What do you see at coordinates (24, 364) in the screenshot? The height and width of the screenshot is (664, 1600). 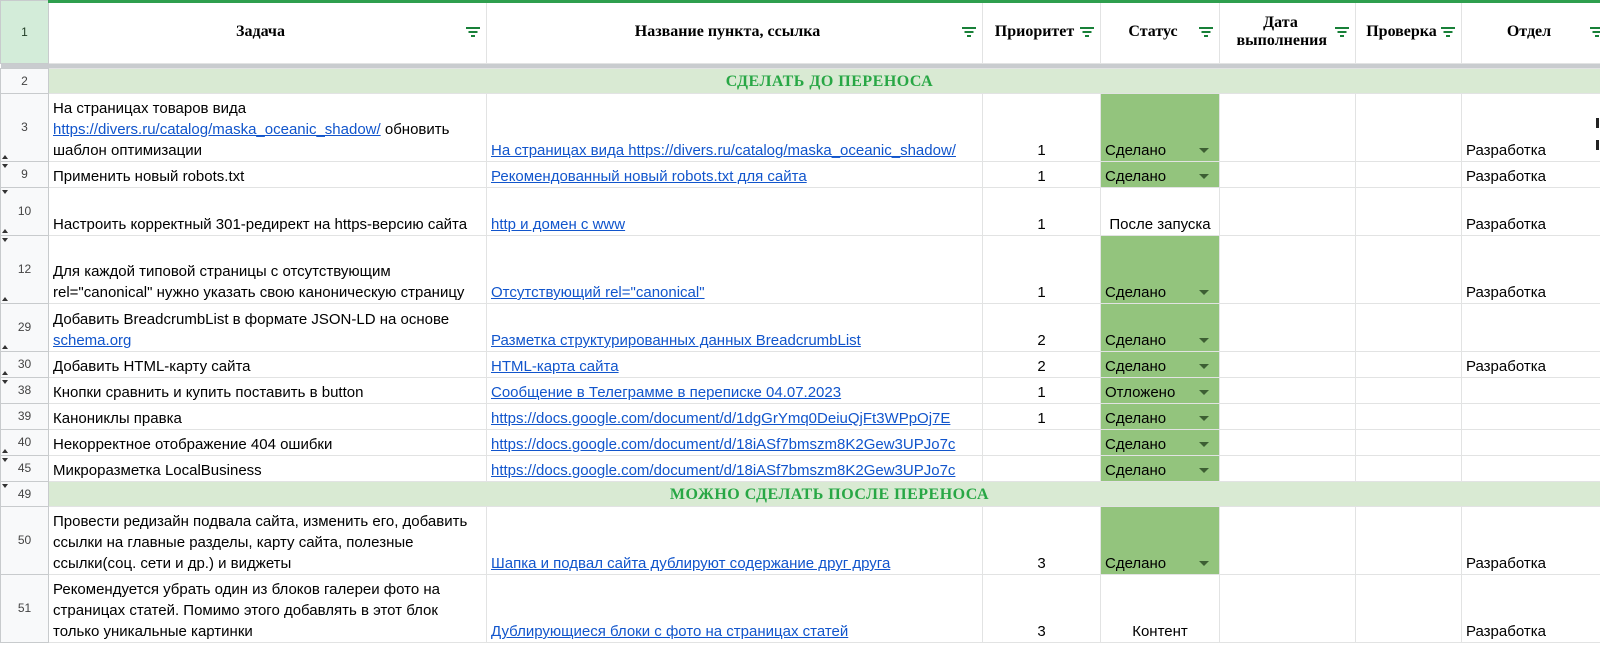 I see `row-number: 30` at bounding box center [24, 364].